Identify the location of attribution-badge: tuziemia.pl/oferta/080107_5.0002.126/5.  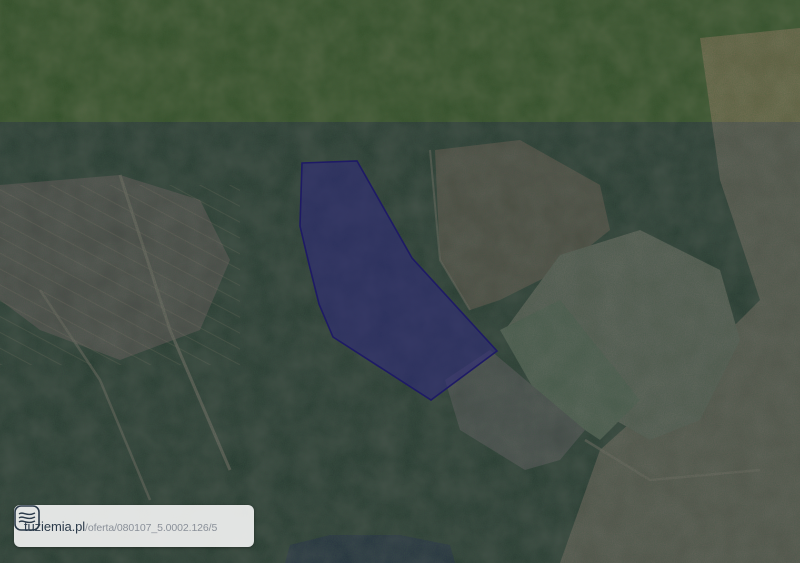
(134, 526).